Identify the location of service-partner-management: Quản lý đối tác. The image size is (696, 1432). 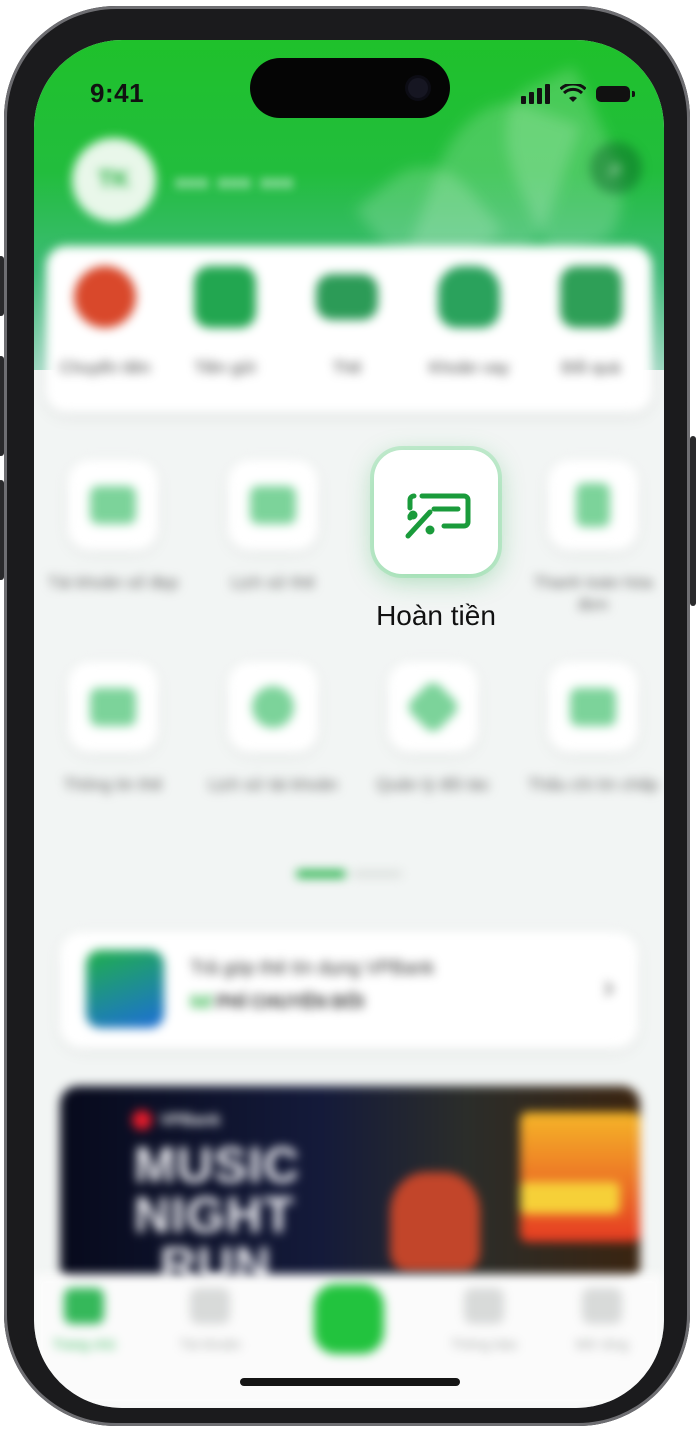
(433, 729).